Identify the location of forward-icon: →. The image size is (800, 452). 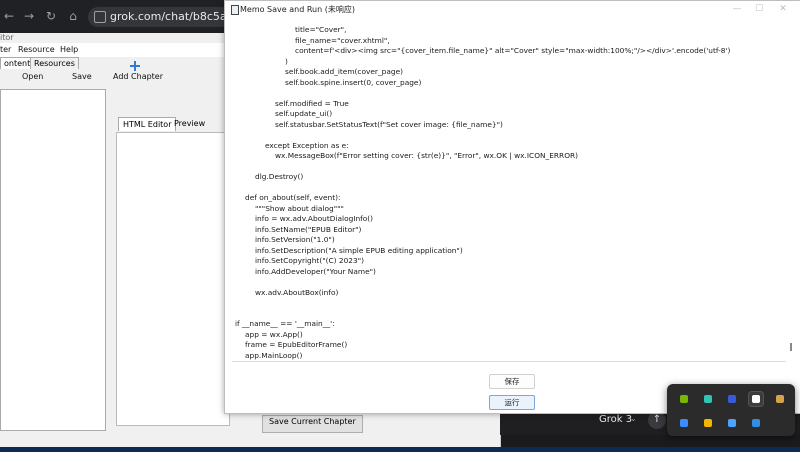
(29, 16).